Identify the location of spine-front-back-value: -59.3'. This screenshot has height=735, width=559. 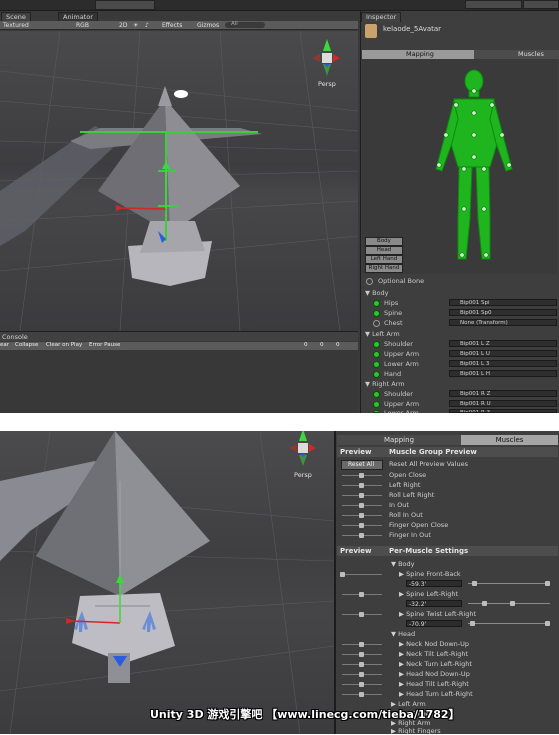
(434, 584).